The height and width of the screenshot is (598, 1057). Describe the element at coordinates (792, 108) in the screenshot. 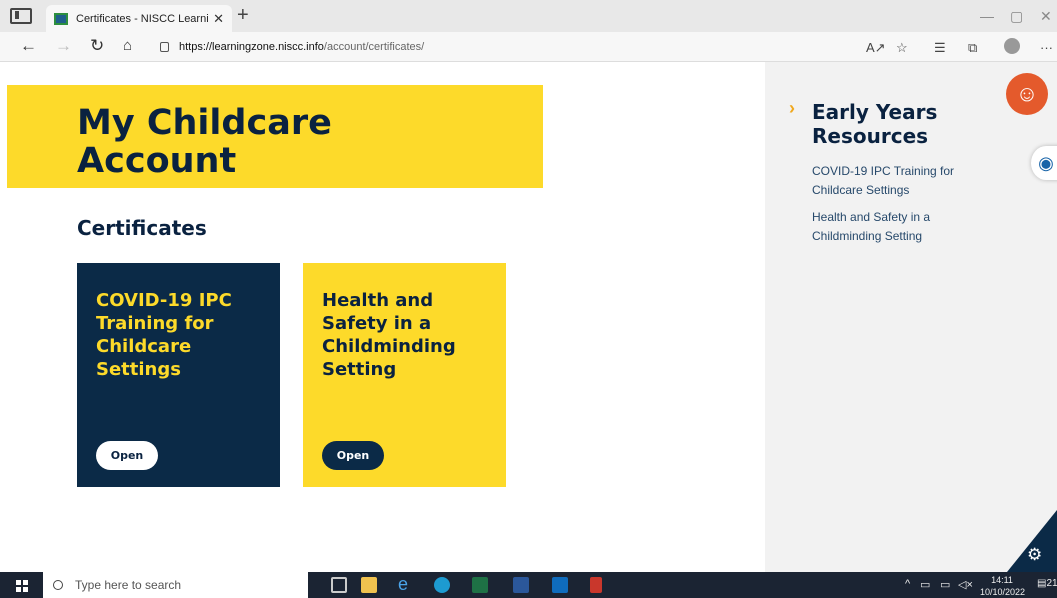

I see `chevron-right-icon: ›` at that location.